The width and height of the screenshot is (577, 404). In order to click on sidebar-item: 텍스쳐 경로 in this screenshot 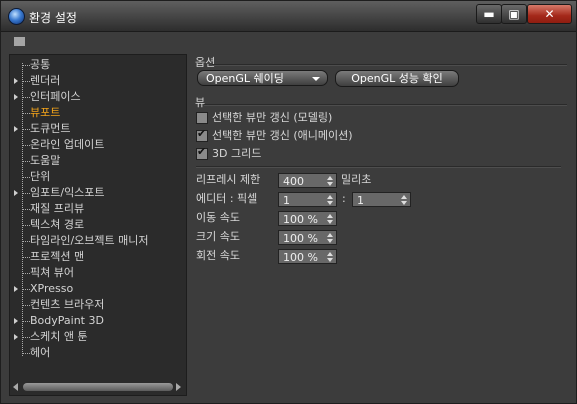, I will do `click(84, 225)`.